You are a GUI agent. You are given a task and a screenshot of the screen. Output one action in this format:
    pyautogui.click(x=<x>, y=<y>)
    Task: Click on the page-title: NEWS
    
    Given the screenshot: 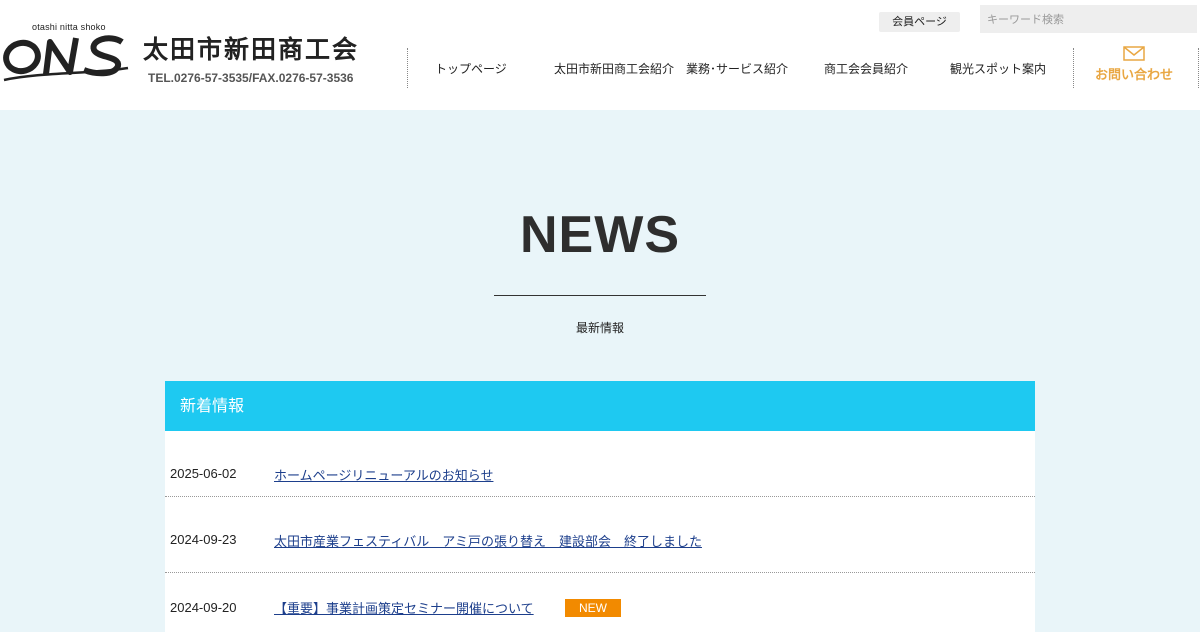 What is the action you would take?
    pyautogui.click(x=600, y=235)
    